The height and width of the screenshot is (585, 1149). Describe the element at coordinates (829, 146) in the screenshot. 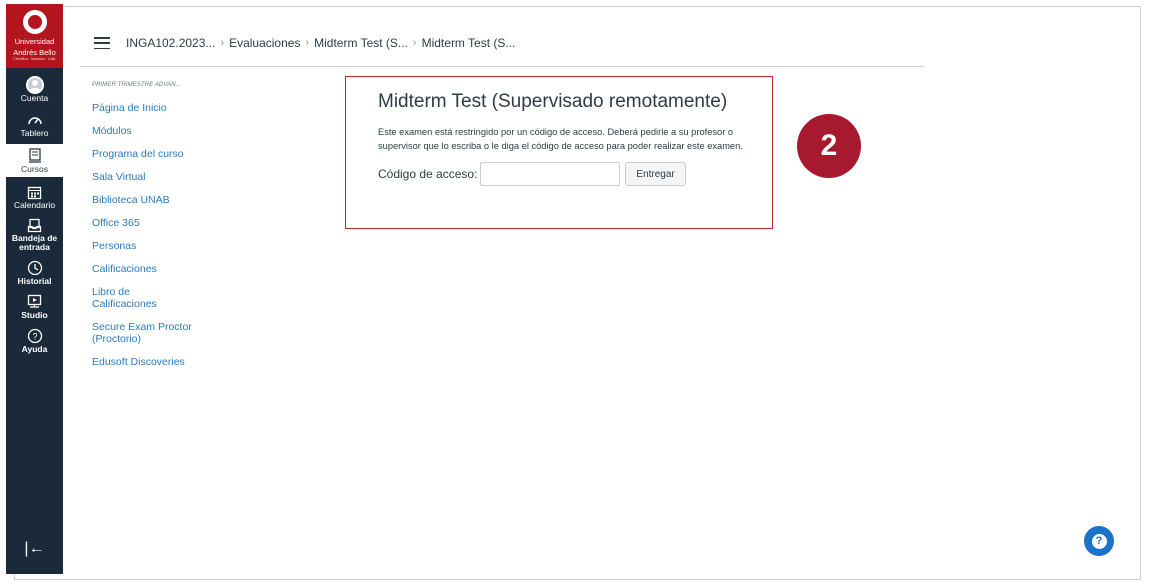

I see `step-number-badge: 2` at that location.